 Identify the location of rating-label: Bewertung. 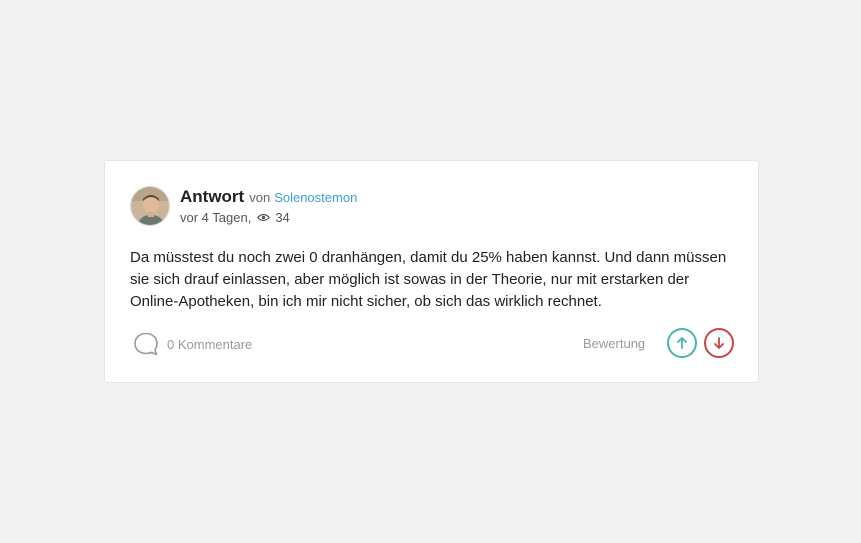
(614, 343).